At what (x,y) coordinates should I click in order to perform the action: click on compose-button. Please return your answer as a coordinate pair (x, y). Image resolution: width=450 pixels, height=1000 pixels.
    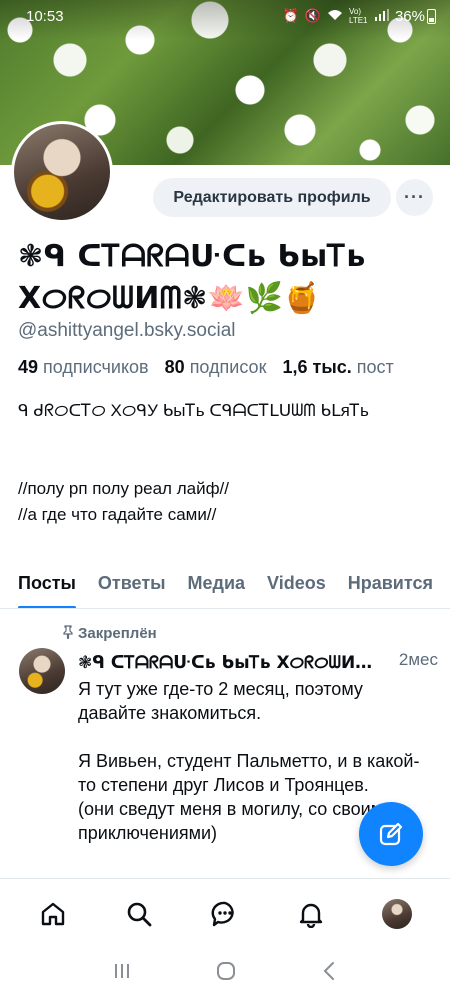
    Looking at the image, I should click on (391, 834).